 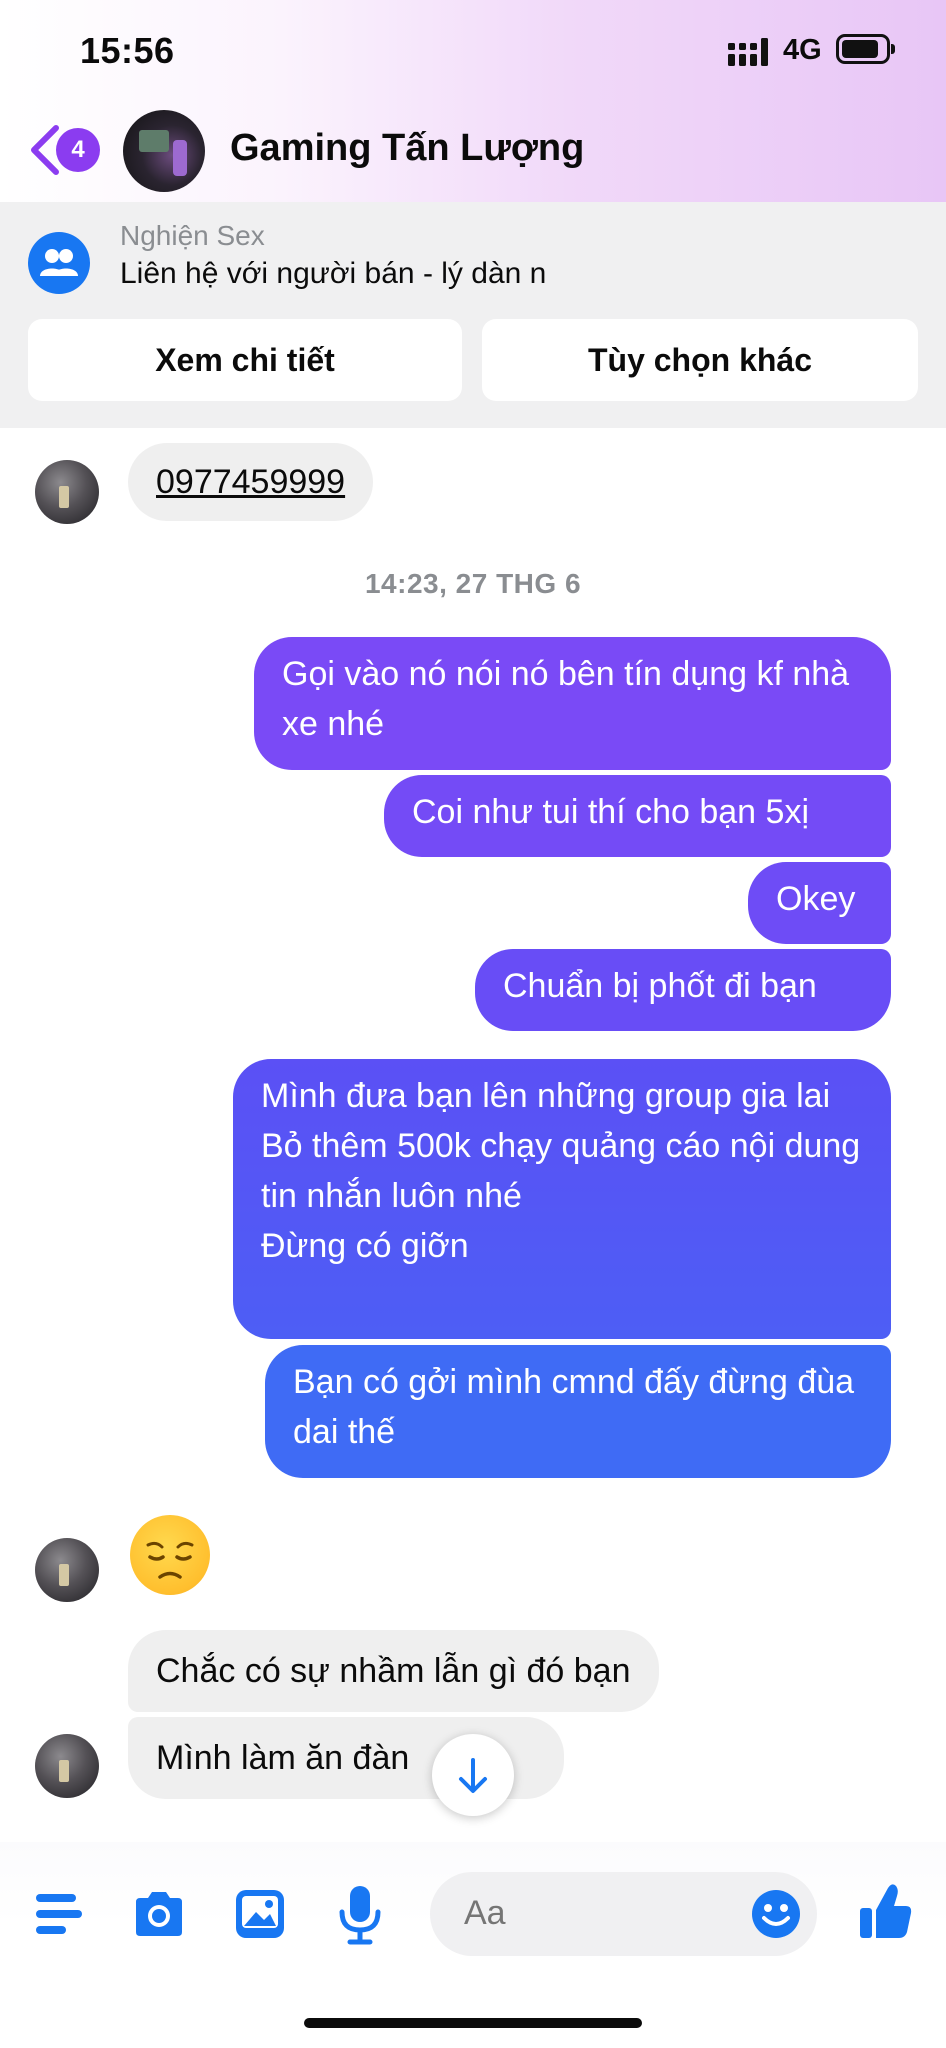 What do you see at coordinates (594, 1913) in the screenshot?
I see `message-input` at bounding box center [594, 1913].